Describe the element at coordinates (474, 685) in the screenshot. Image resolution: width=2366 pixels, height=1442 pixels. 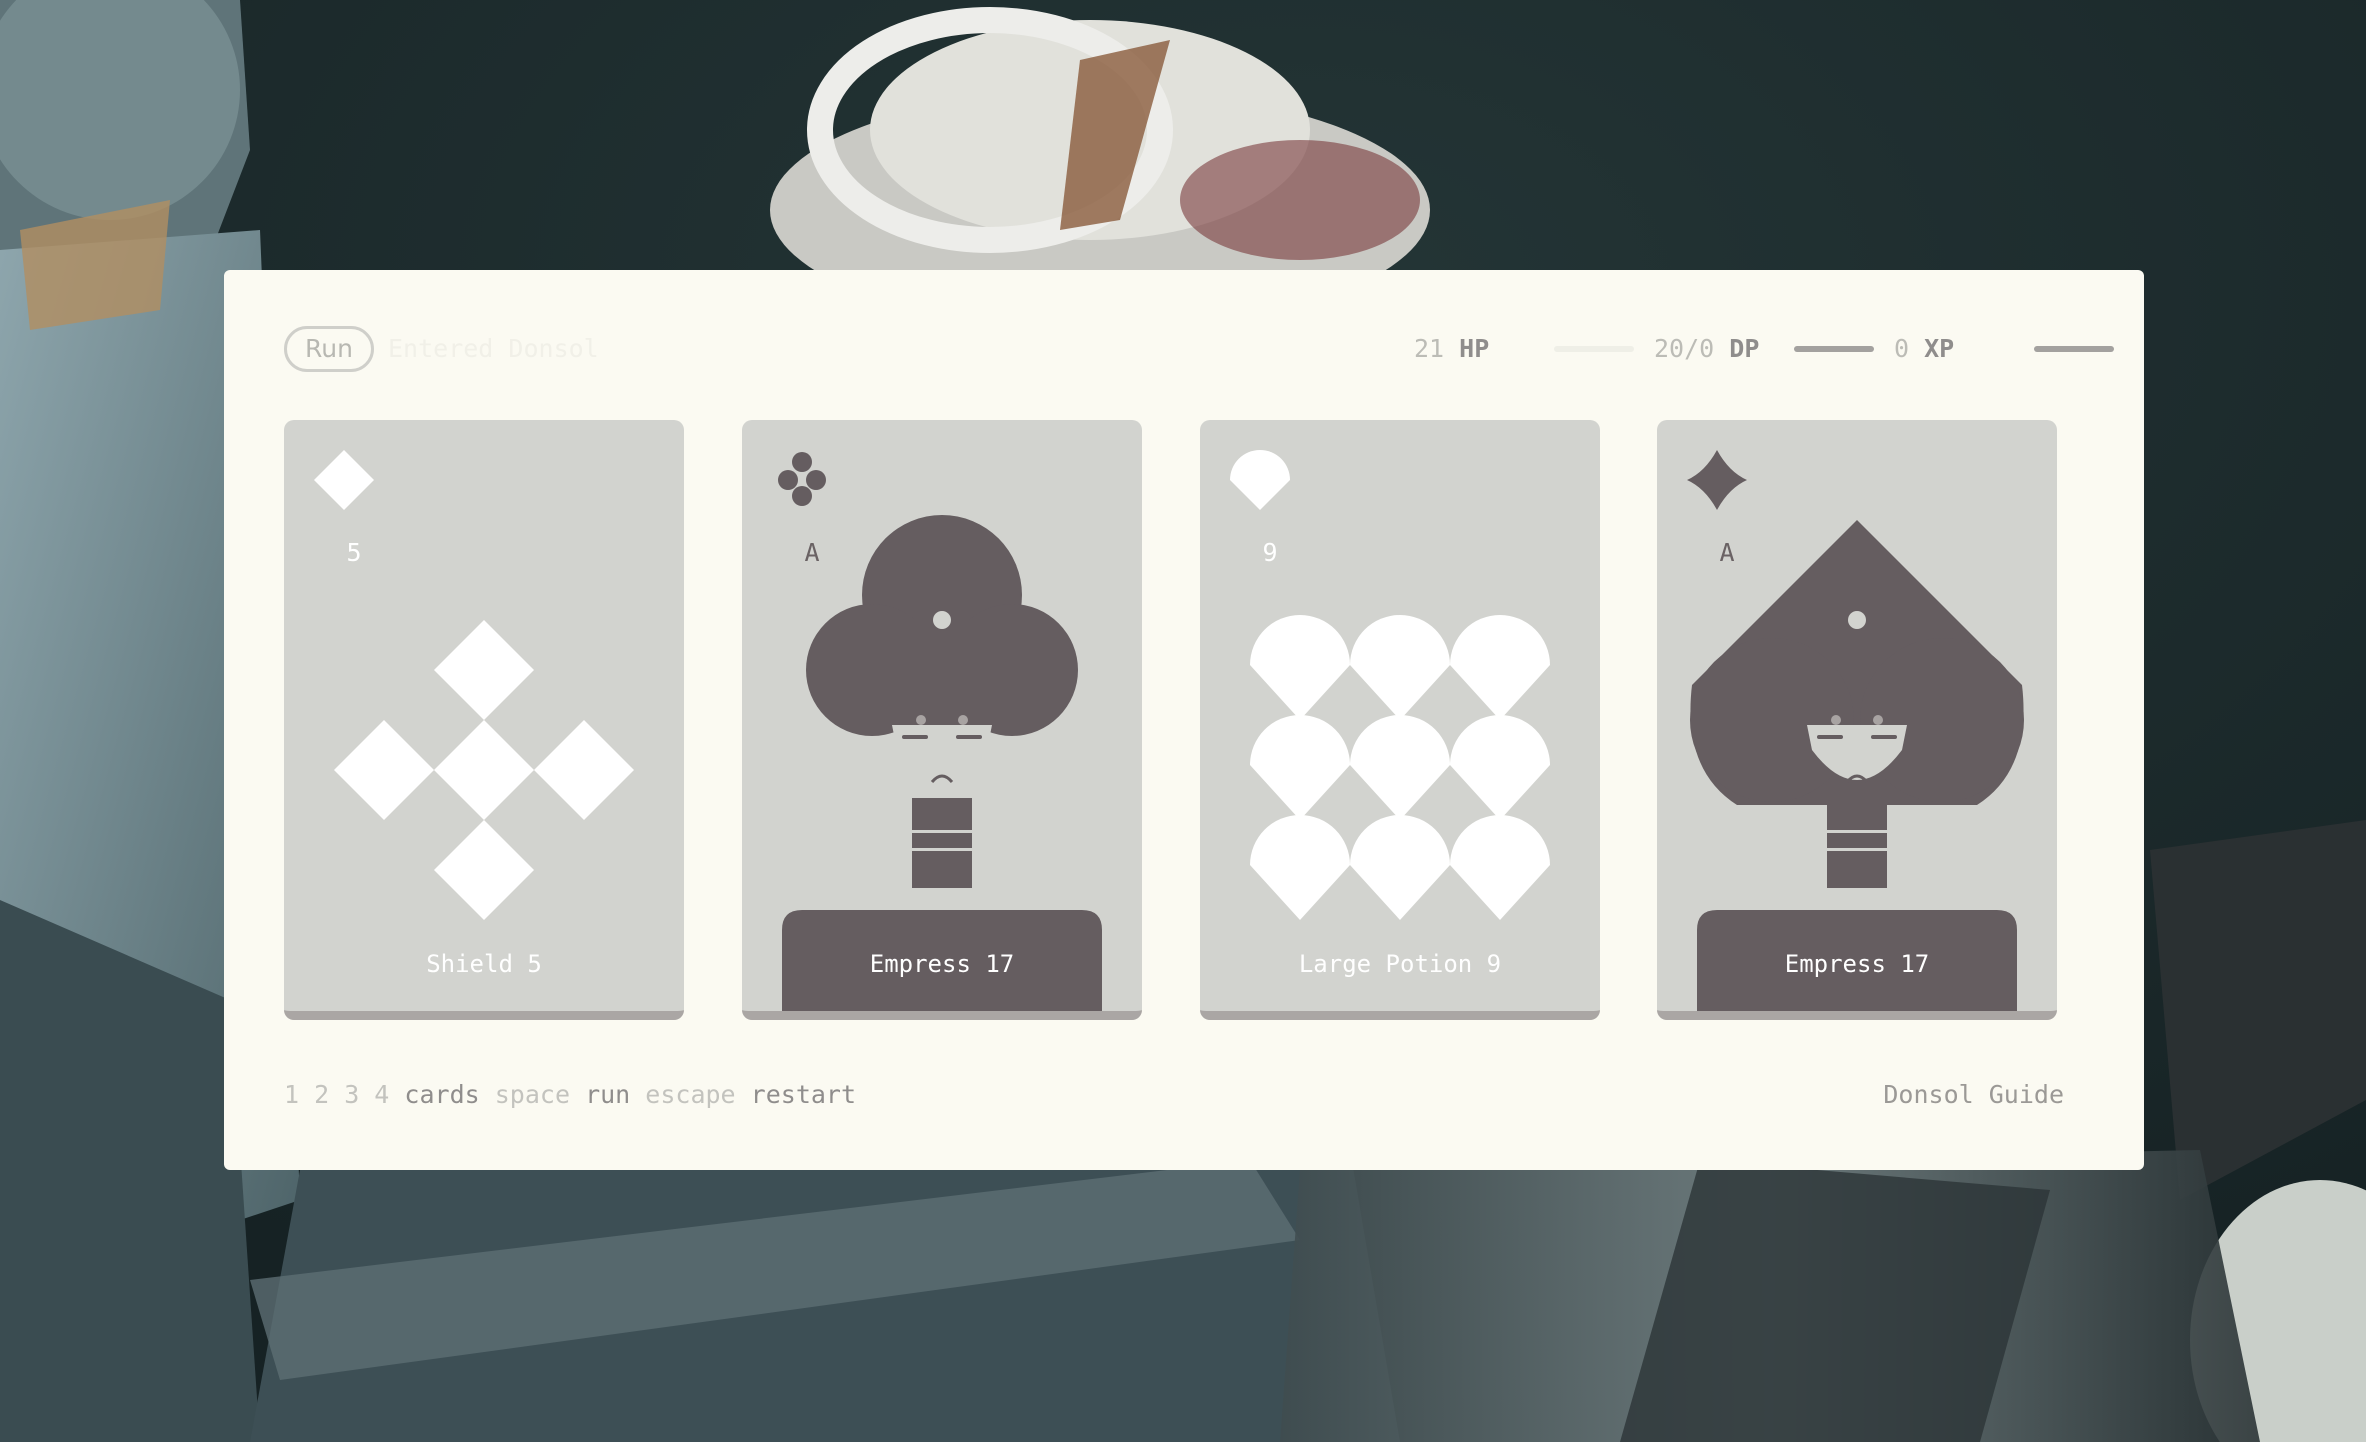
I see `diamond-card-art` at that location.